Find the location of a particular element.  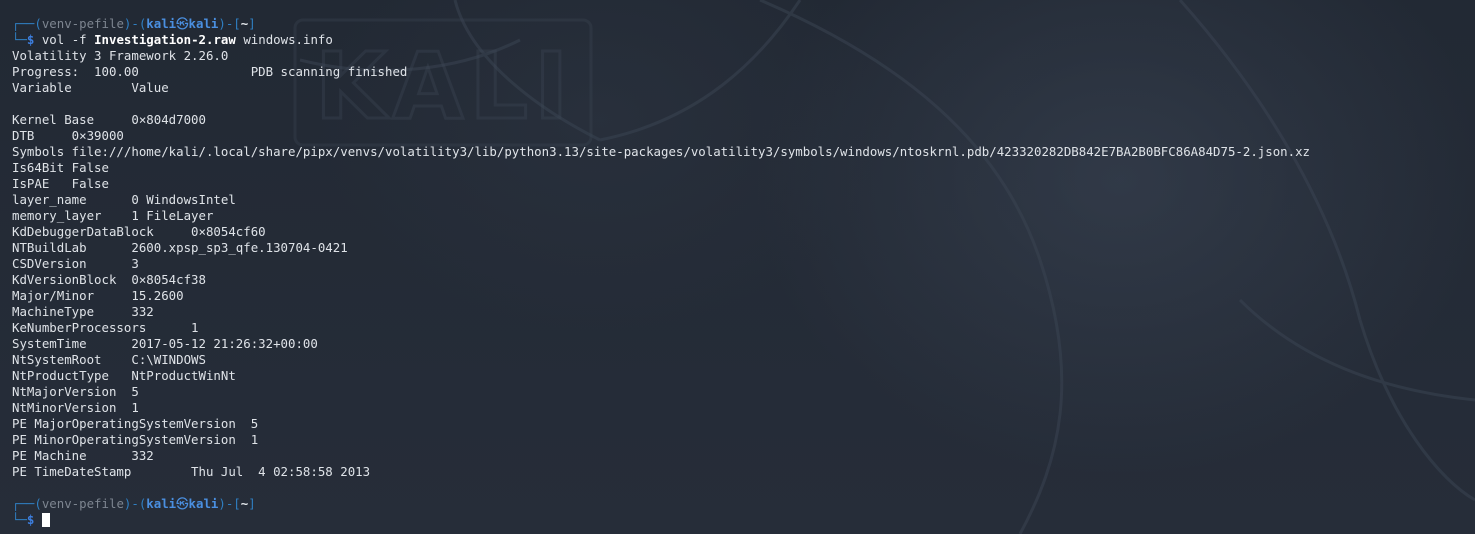

command-flag: -f is located at coordinates (79, 39).